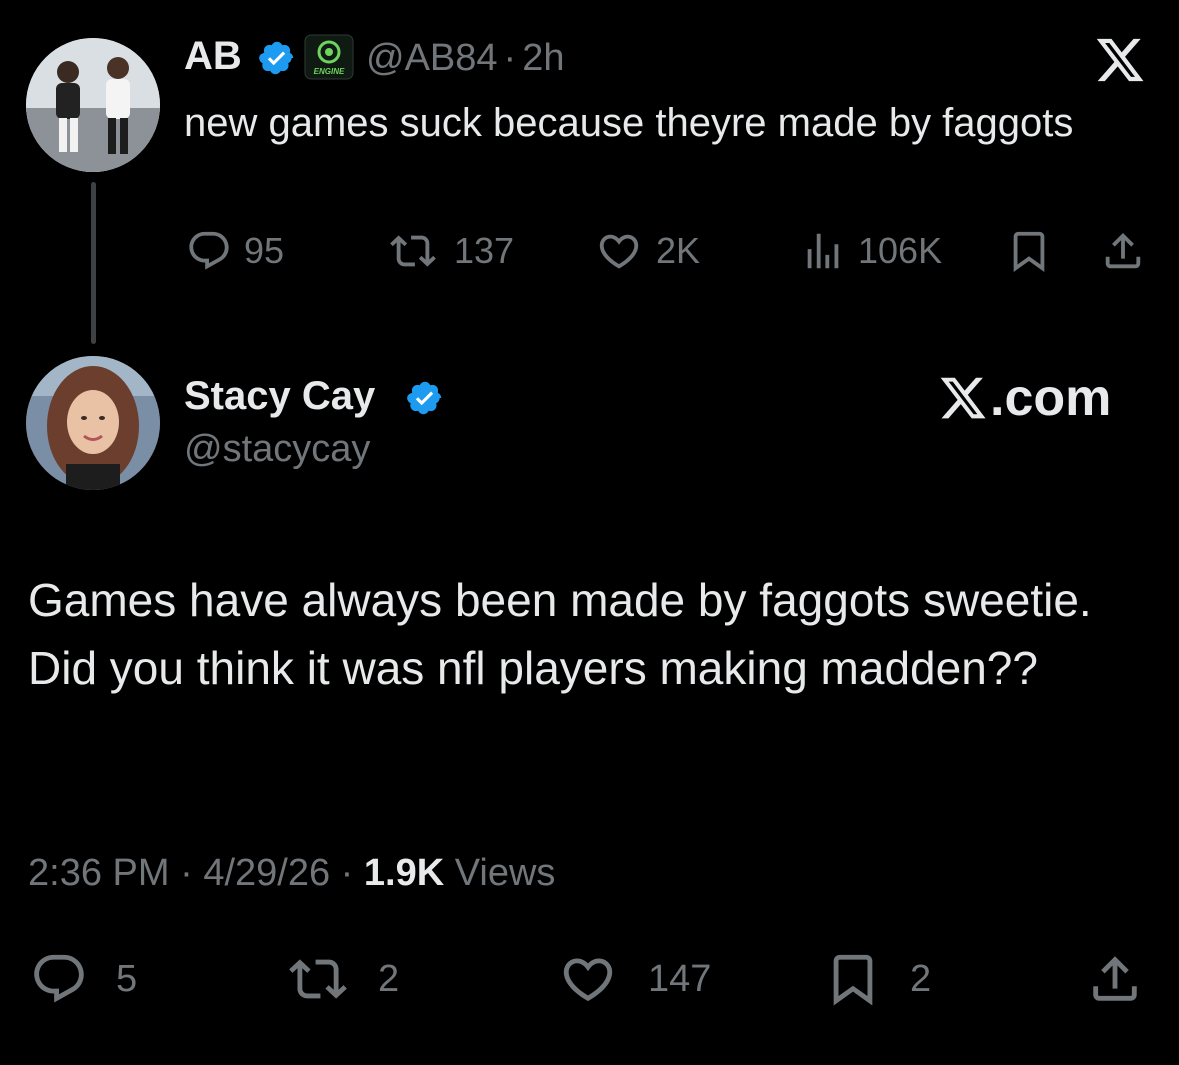 The image size is (1179, 1065). What do you see at coordinates (678, 250) in the screenshot?
I see `like-count: 2K` at bounding box center [678, 250].